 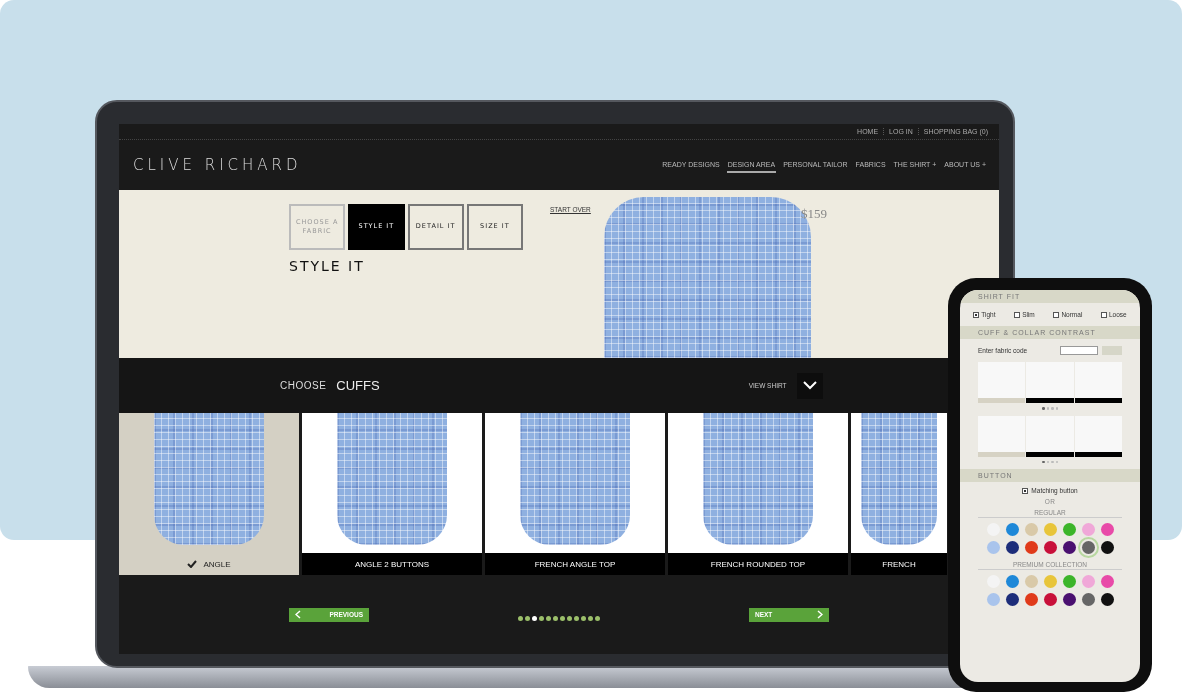 What do you see at coordinates (820, 614) in the screenshot?
I see `chevron-right-icon` at bounding box center [820, 614].